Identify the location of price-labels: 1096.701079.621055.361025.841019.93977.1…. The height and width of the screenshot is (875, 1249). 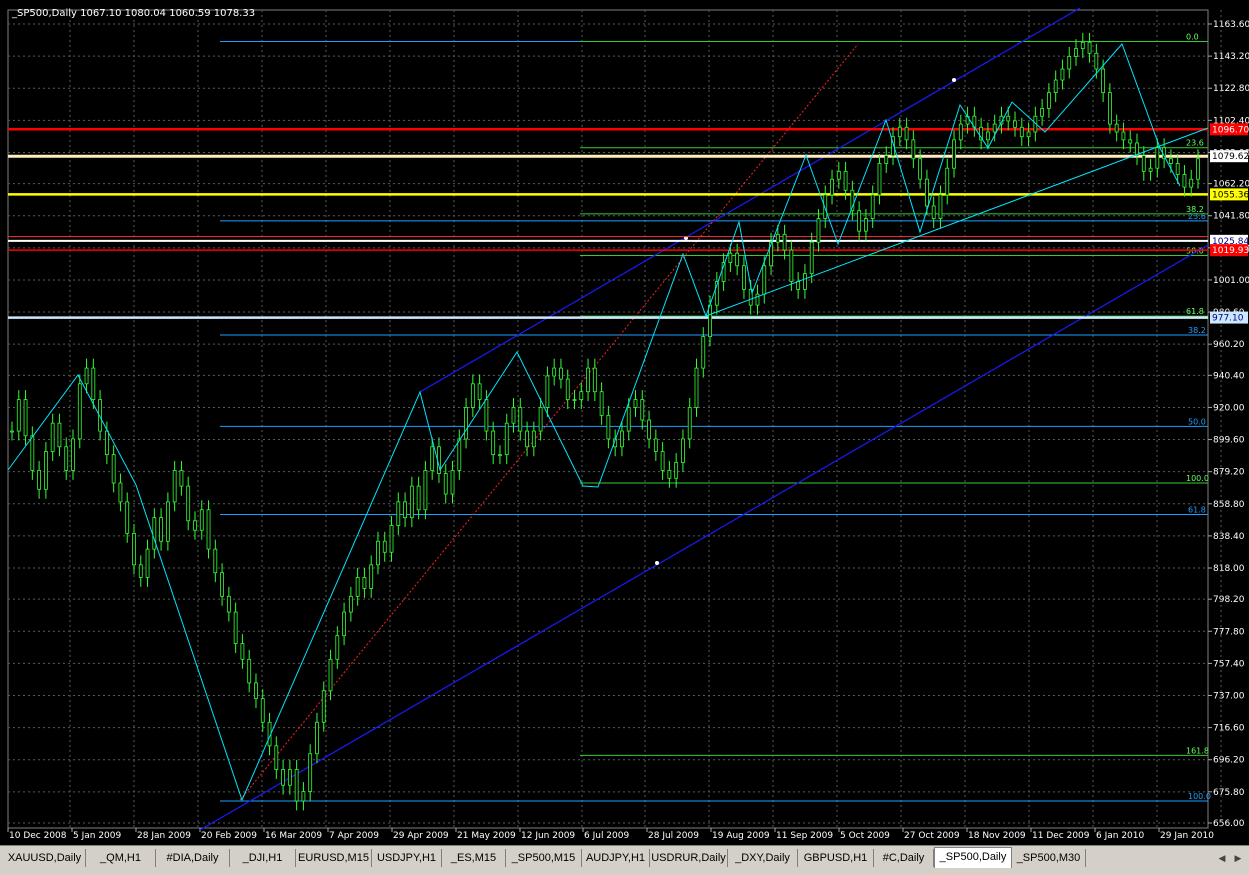
(1229, 223).